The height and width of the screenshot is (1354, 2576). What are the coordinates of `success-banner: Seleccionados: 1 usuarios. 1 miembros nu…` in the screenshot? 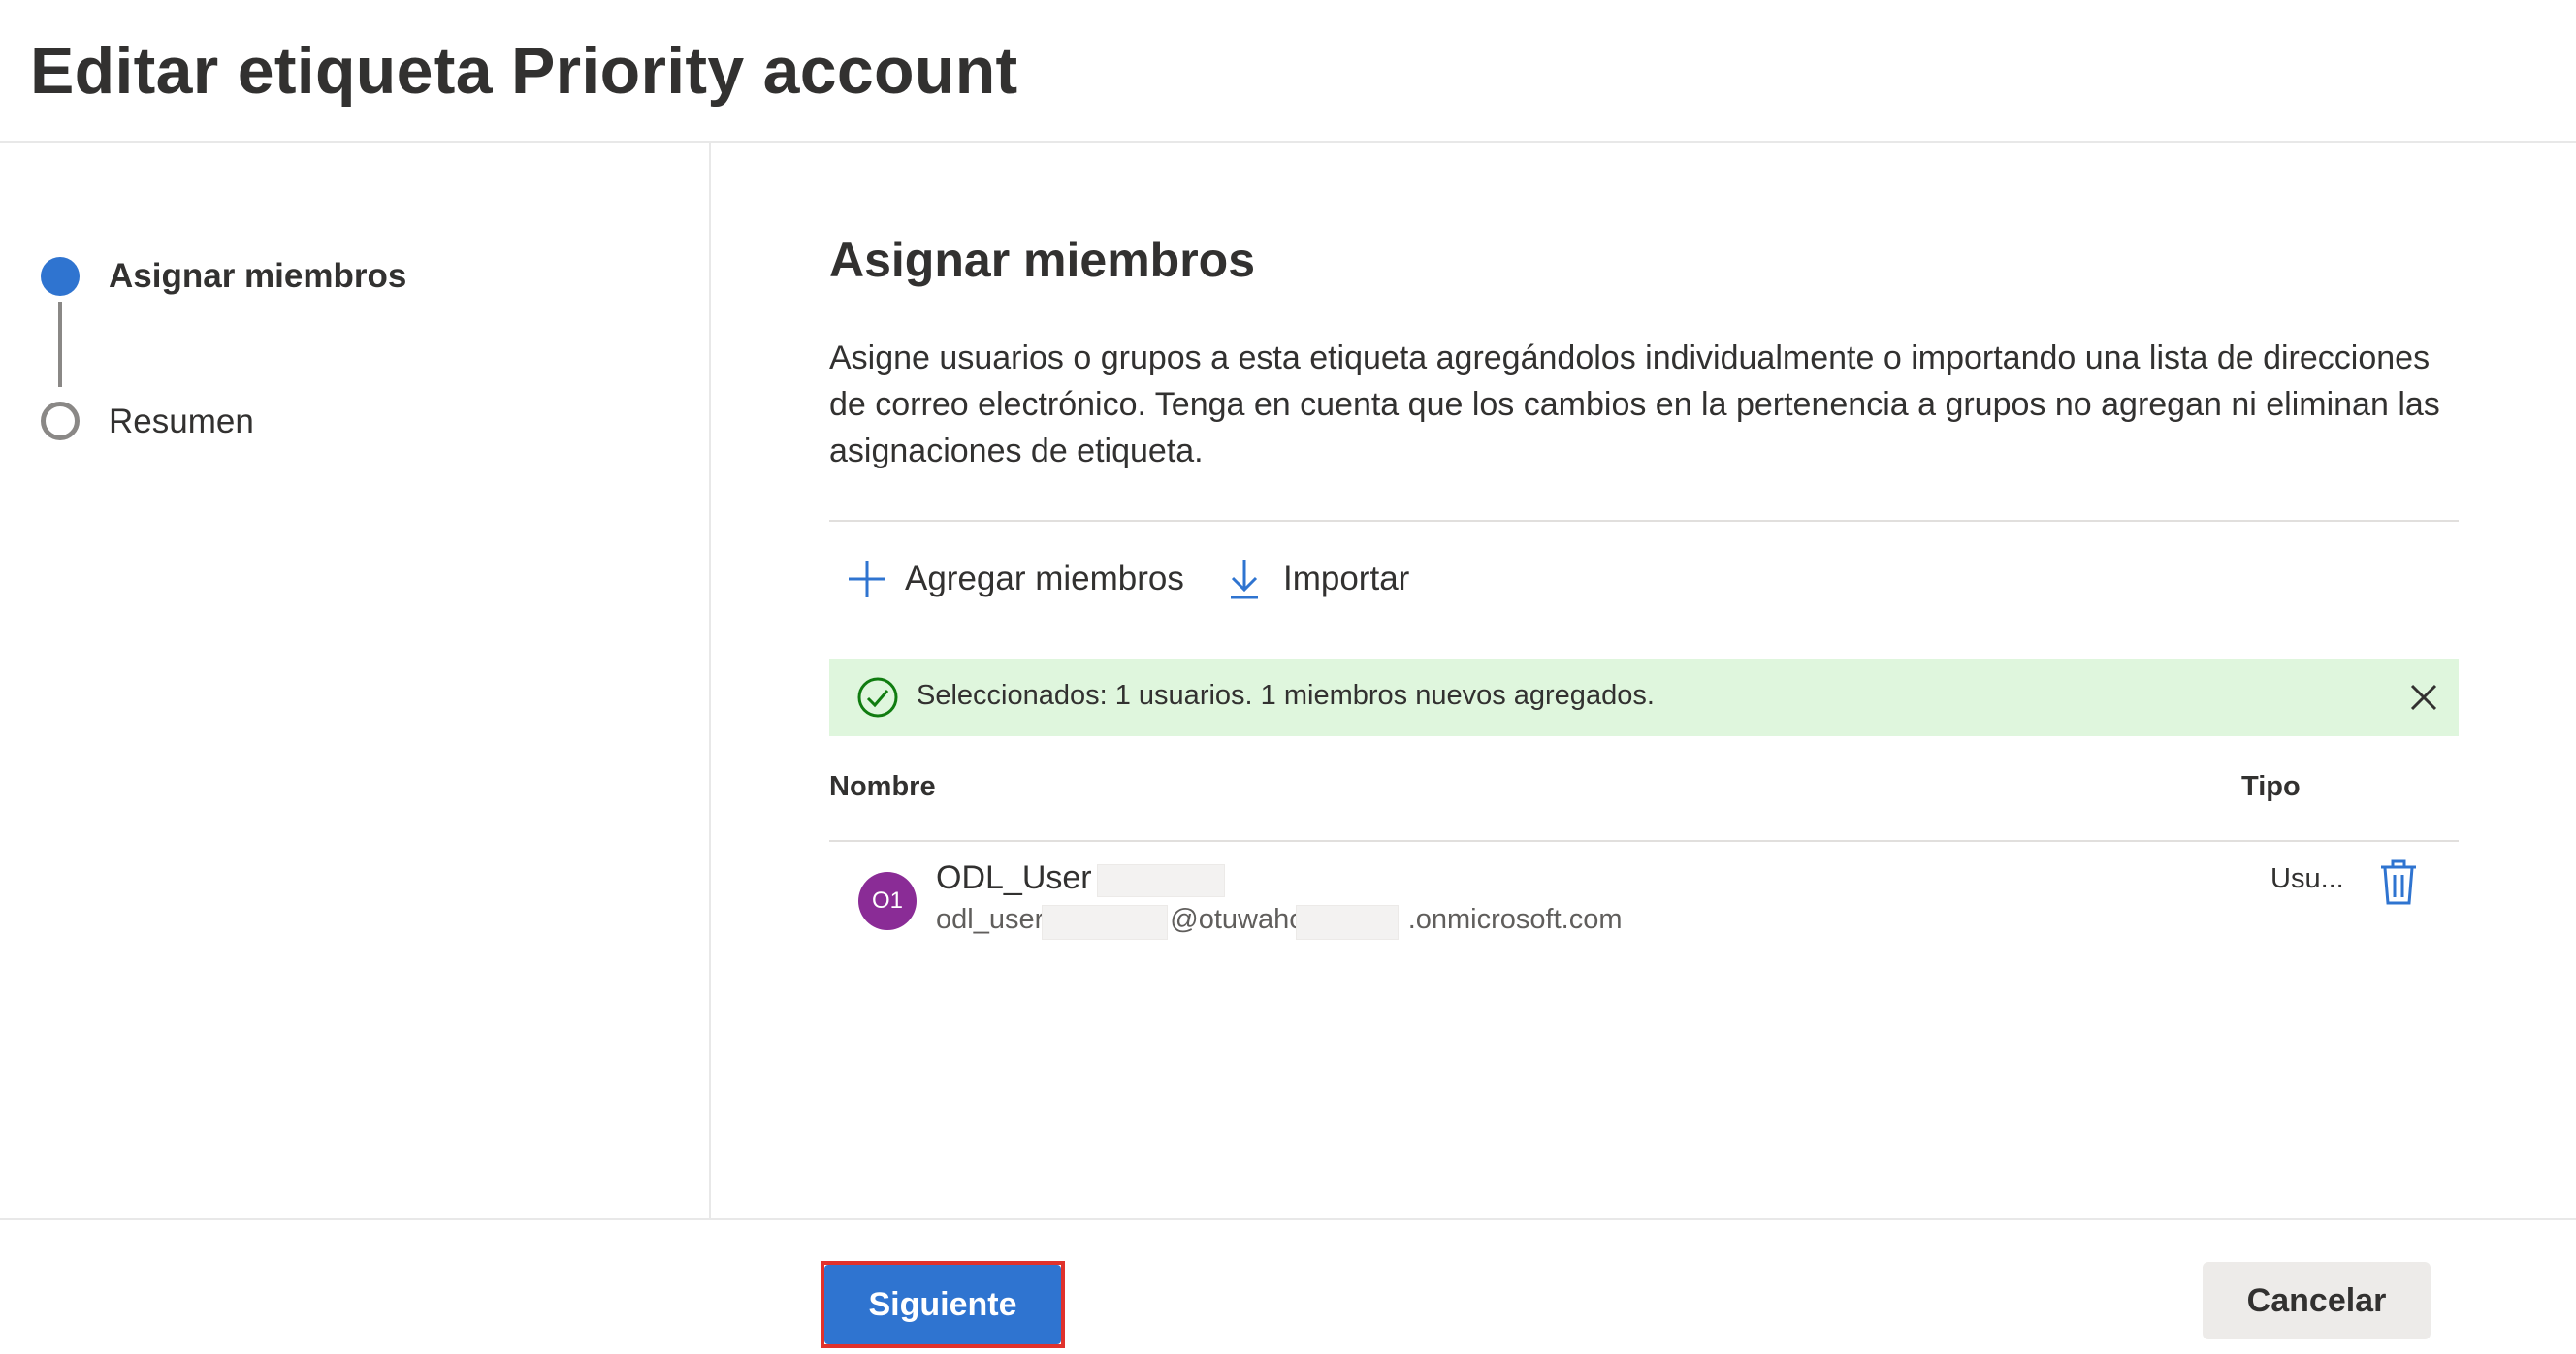 It's located at (1644, 697).